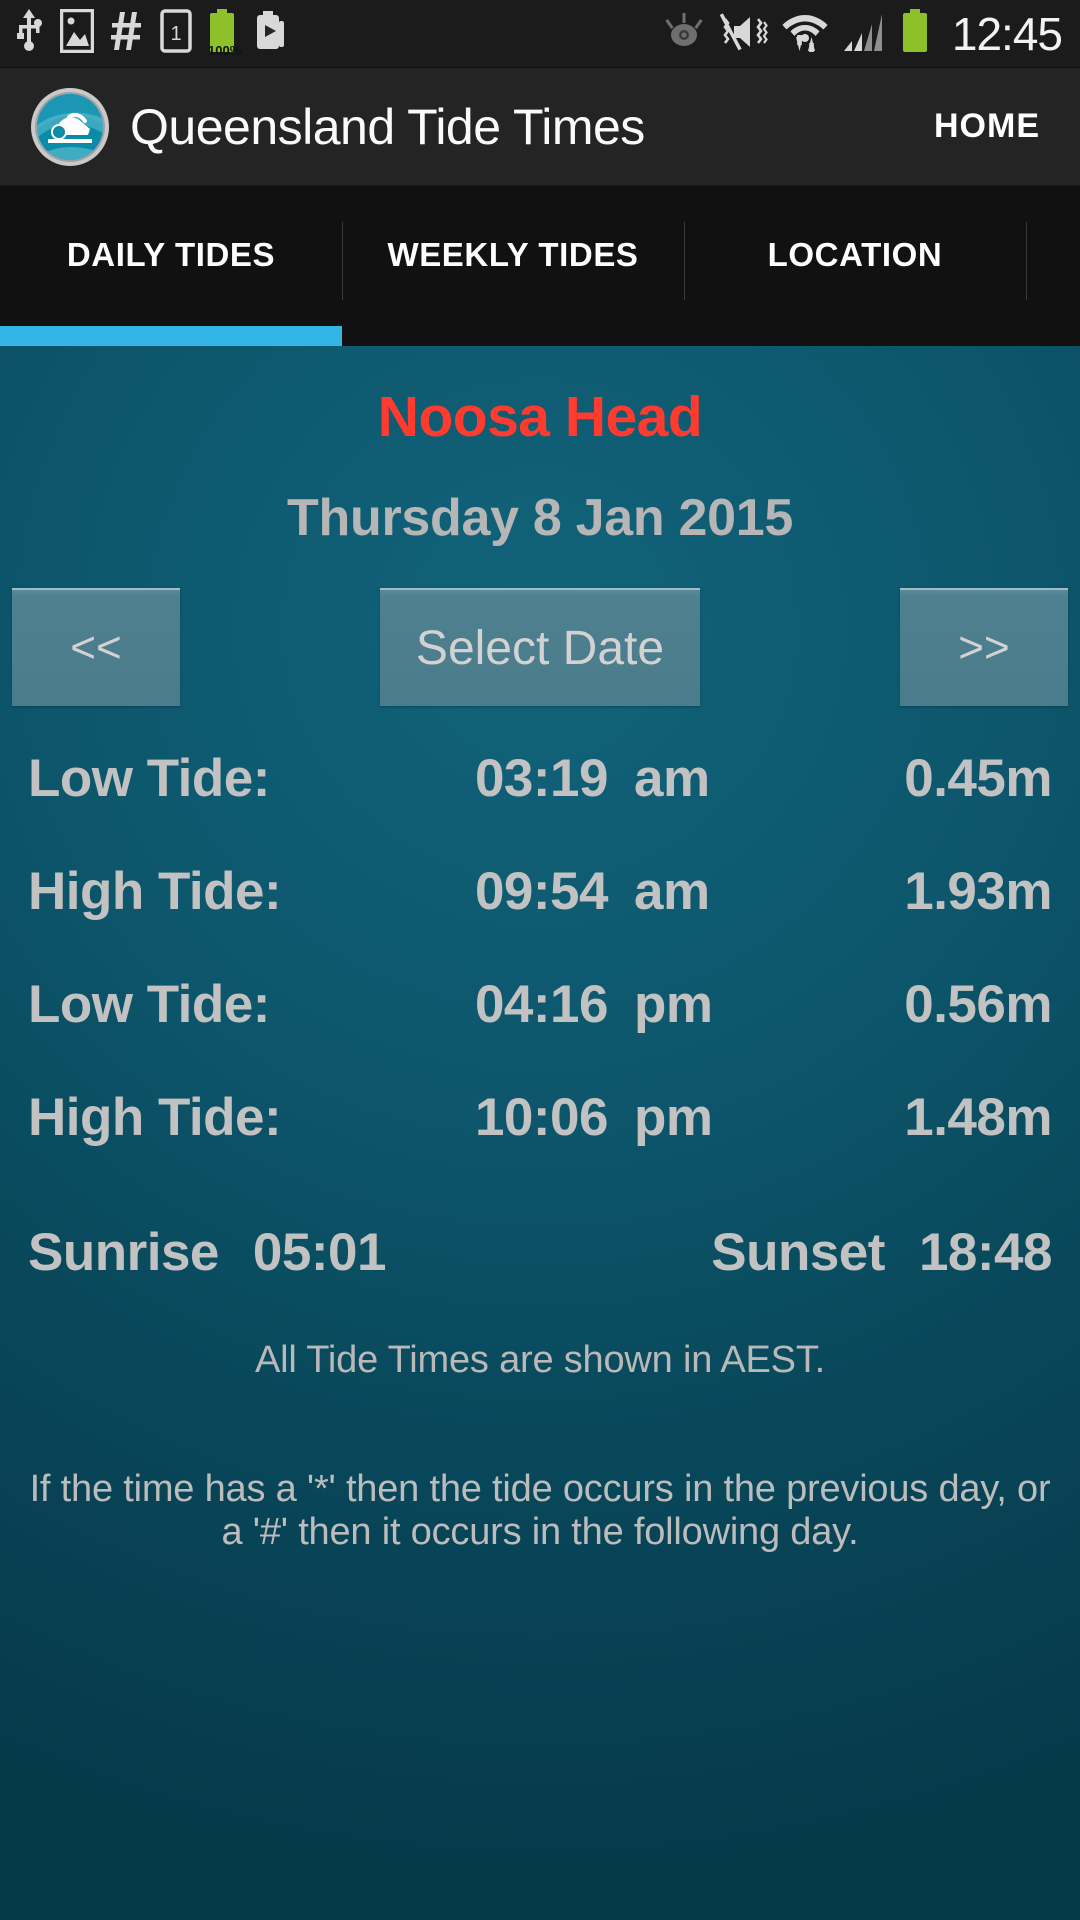  Describe the element at coordinates (541, 778) in the screenshot. I see `tide-time-value: 03:19` at that location.